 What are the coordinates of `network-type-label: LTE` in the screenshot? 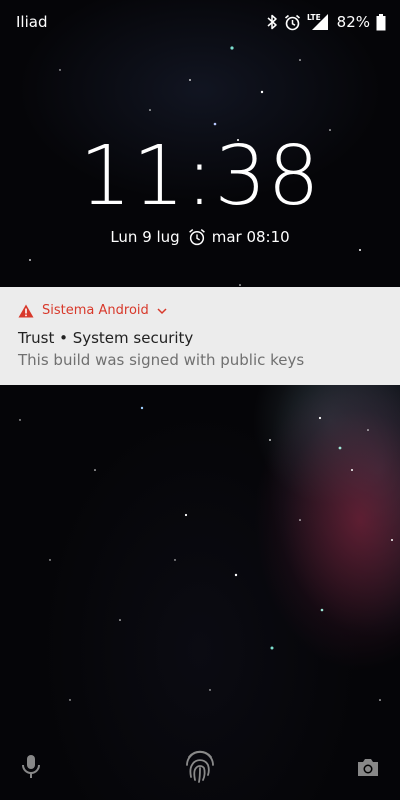 It's located at (314, 17).